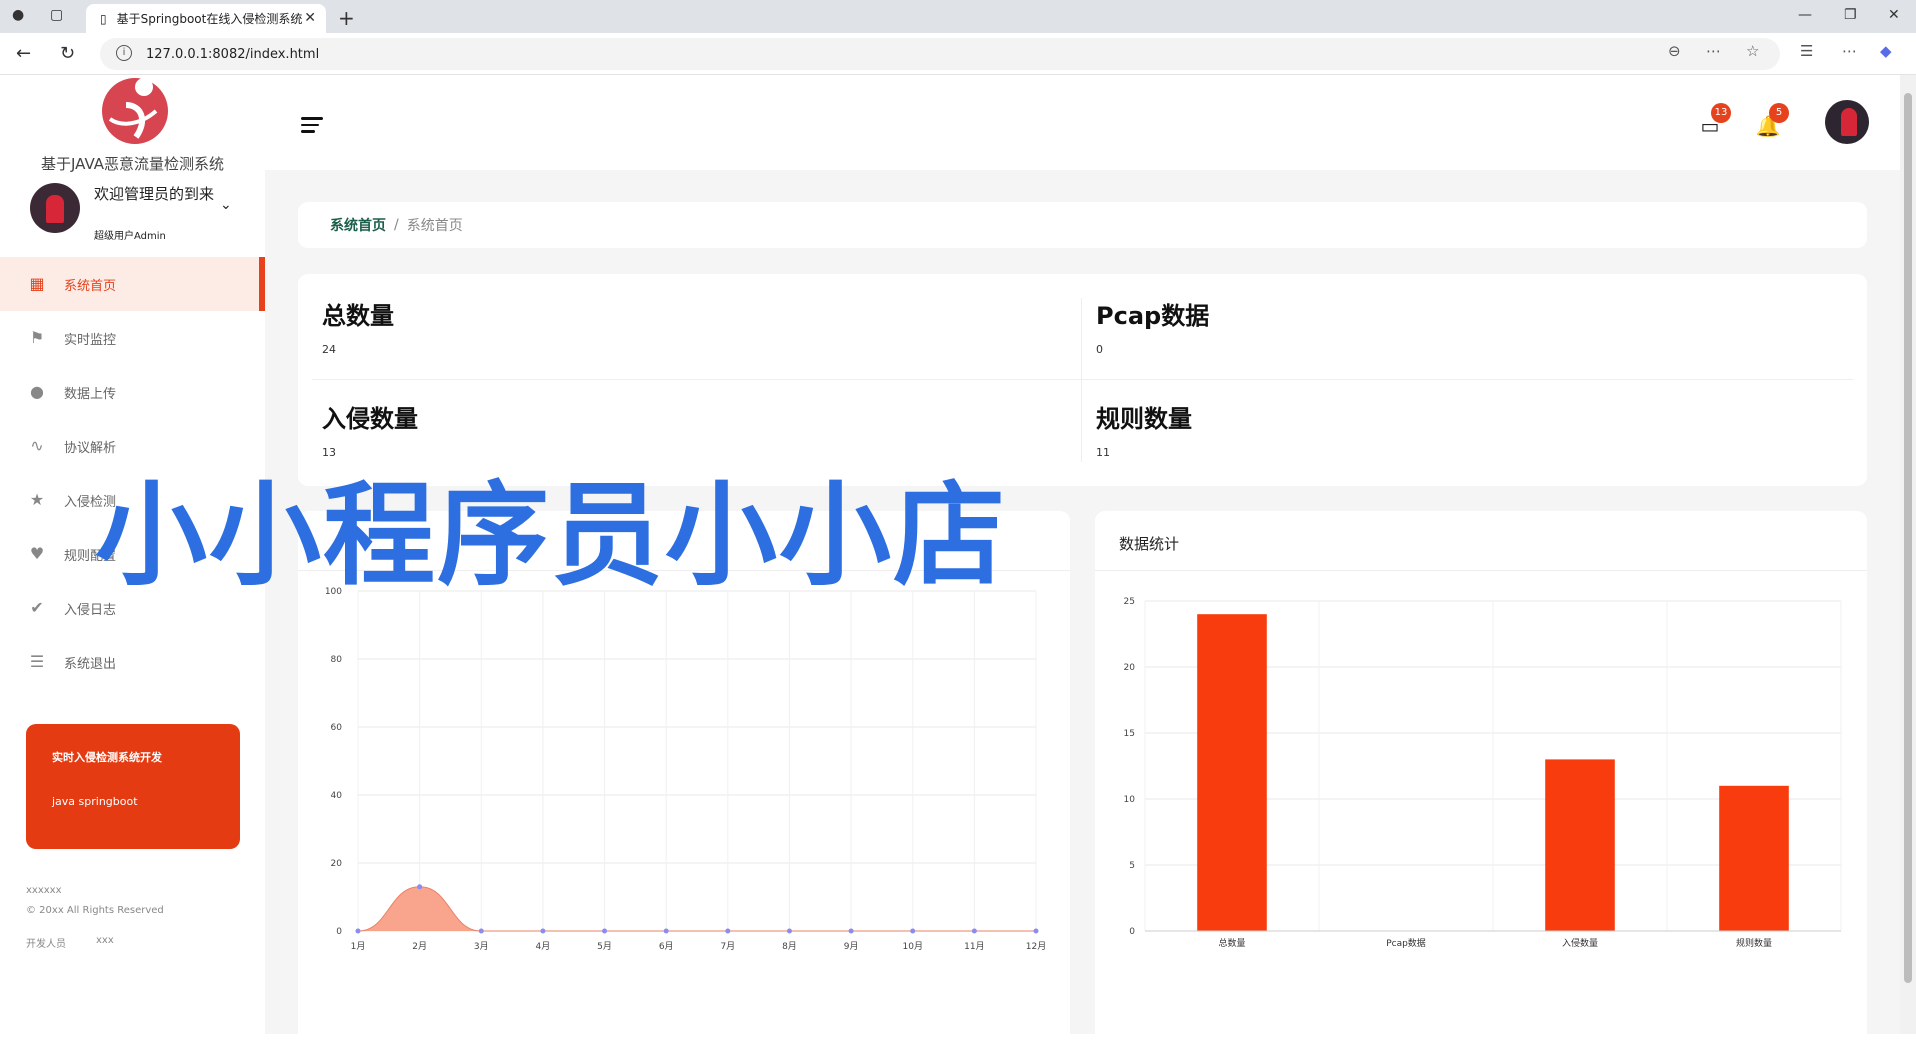  I want to click on bell-icon: 🔔 5, so click(1771, 122).